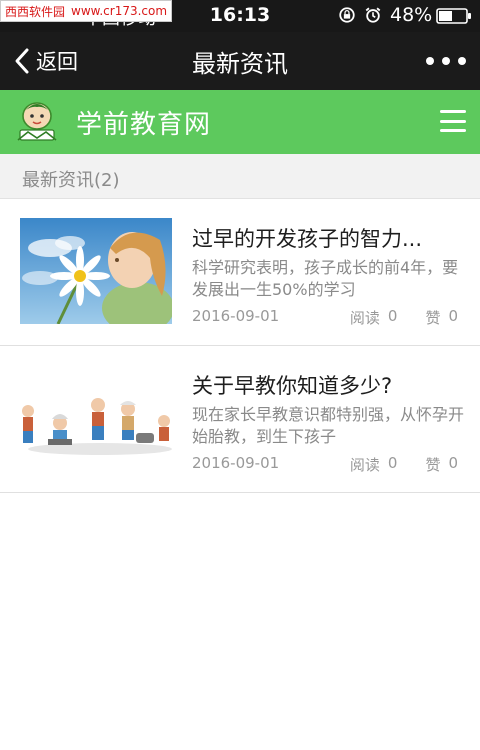  What do you see at coordinates (292, 386) in the screenshot?
I see `article-title: 关于早教你知道多少?` at bounding box center [292, 386].